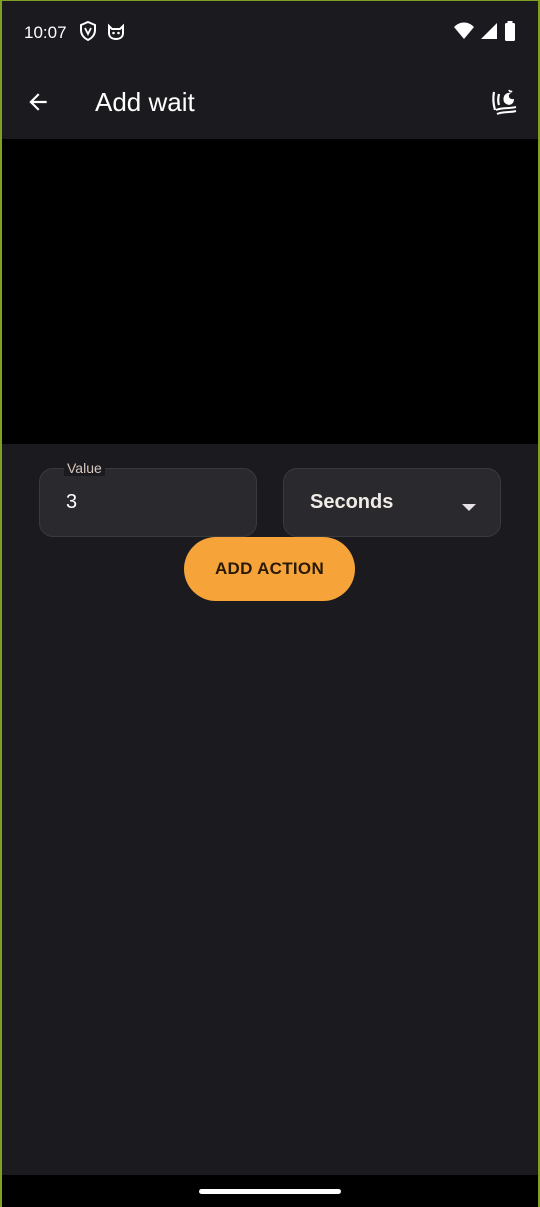 This screenshot has height=1207, width=540. What do you see at coordinates (88, 33) in the screenshot?
I see `vpn-shield-icon` at bounding box center [88, 33].